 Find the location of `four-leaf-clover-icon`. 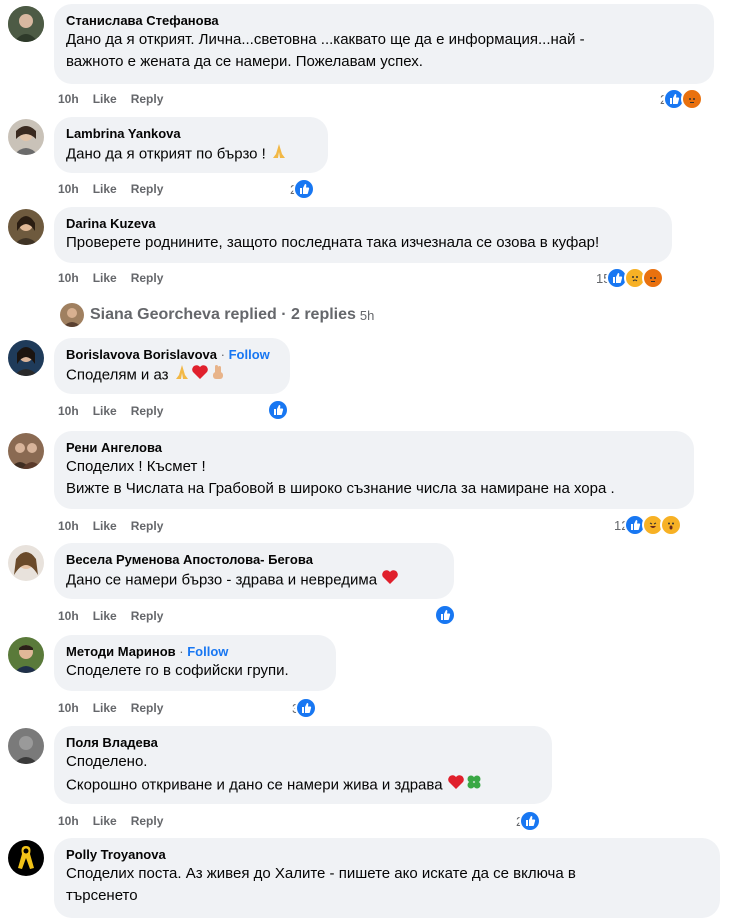

four-leaf-clover-icon is located at coordinates (474, 785).